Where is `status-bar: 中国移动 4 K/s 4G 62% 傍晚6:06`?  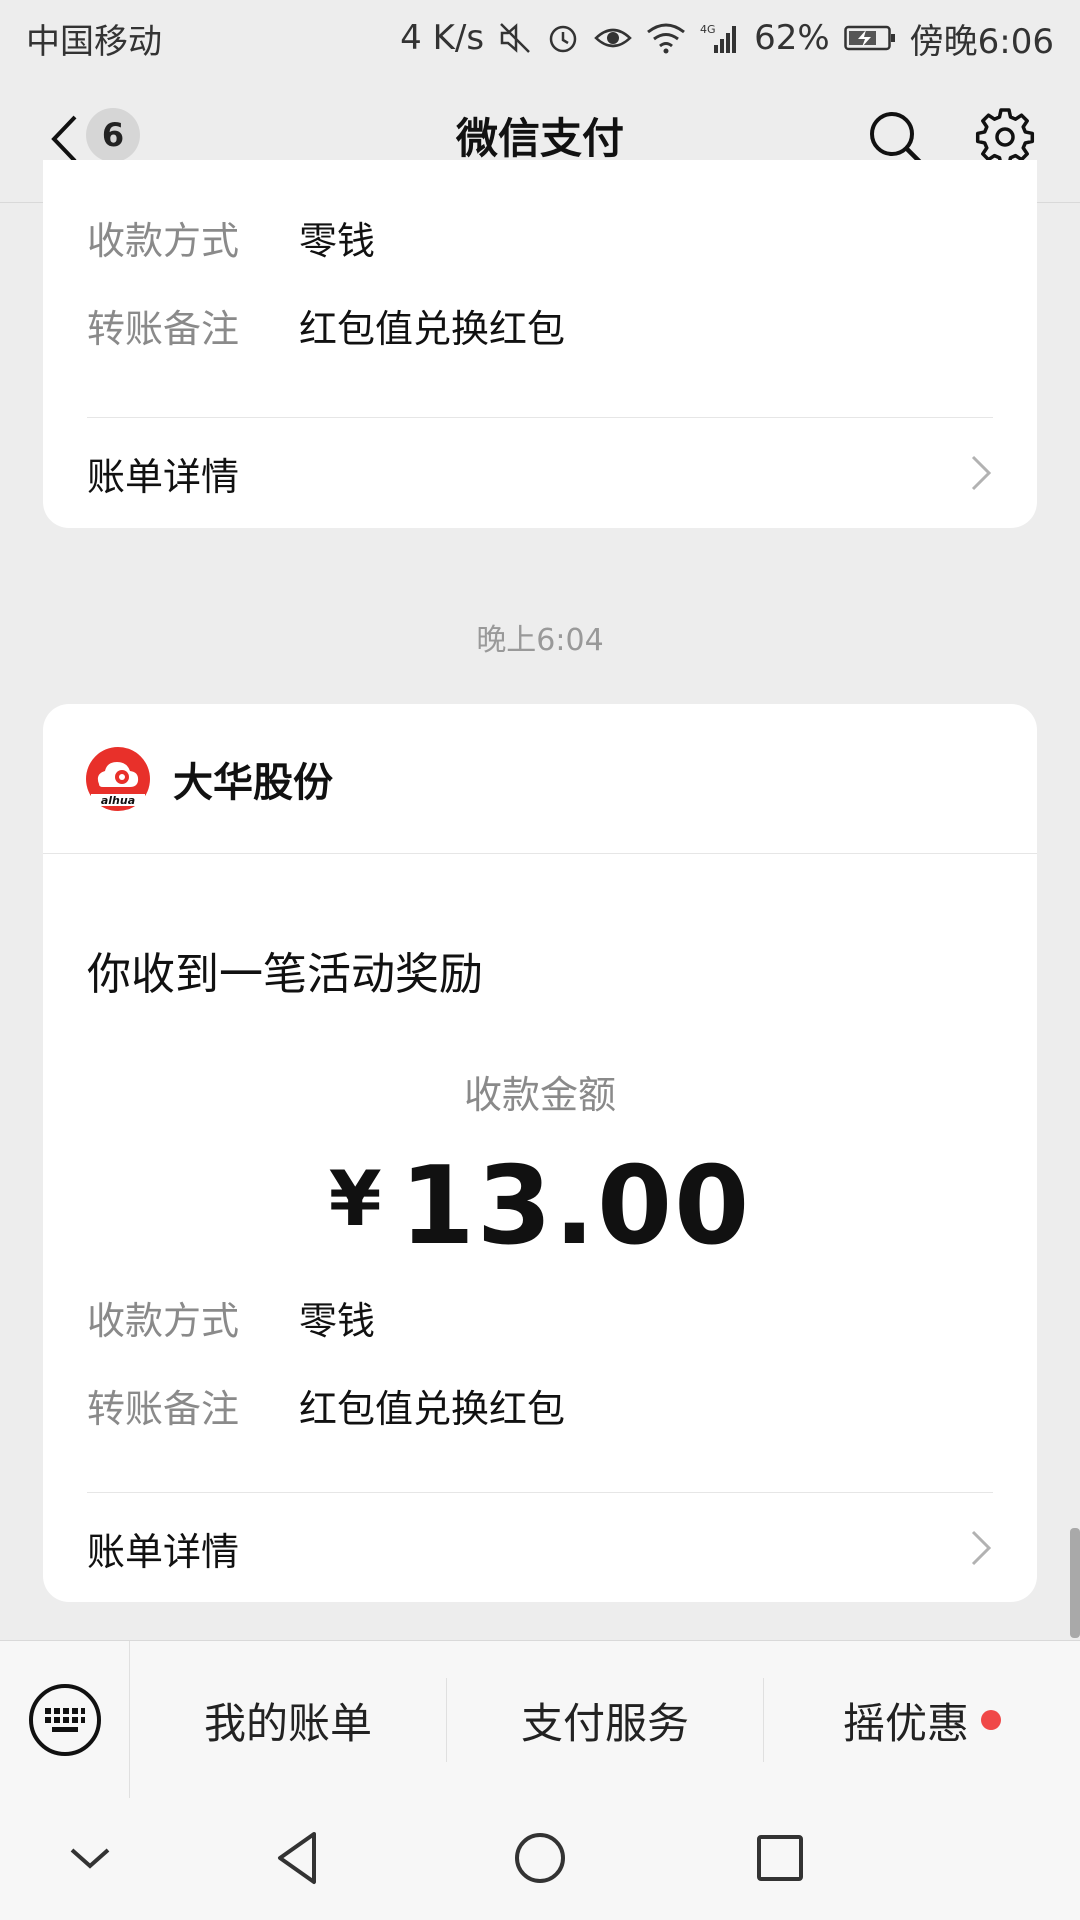 status-bar: 中国移动 4 K/s 4G 62% 傍晚6:06 is located at coordinates (540, 38).